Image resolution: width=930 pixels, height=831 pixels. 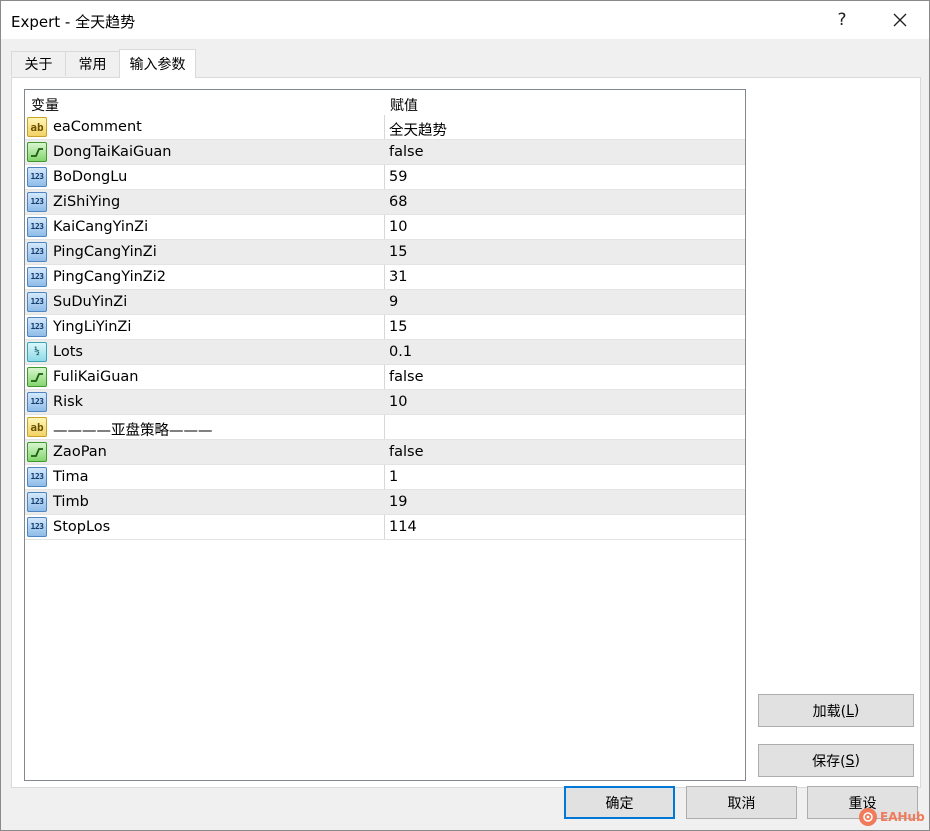 What do you see at coordinates (393, 302) in the screenshot?
I see `variable-value: 9` at bounding box center [393, 302].